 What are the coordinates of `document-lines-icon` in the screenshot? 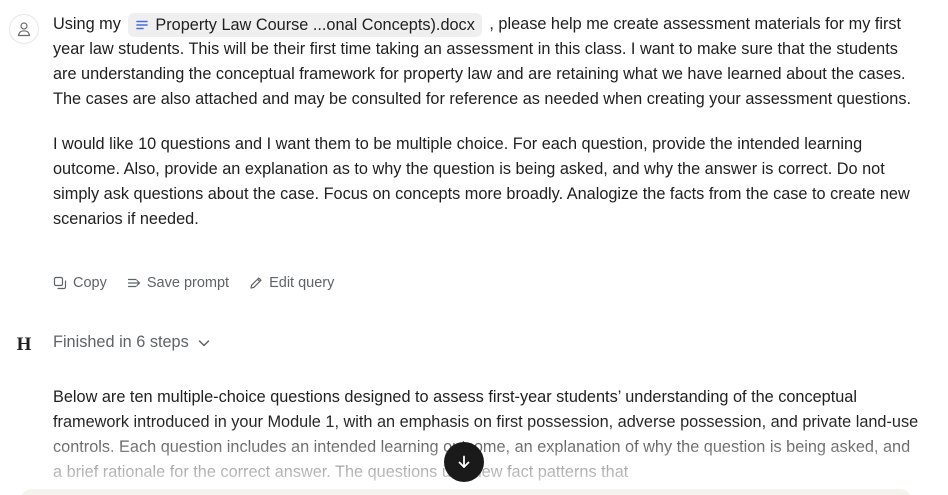 It's located at (142, 25).